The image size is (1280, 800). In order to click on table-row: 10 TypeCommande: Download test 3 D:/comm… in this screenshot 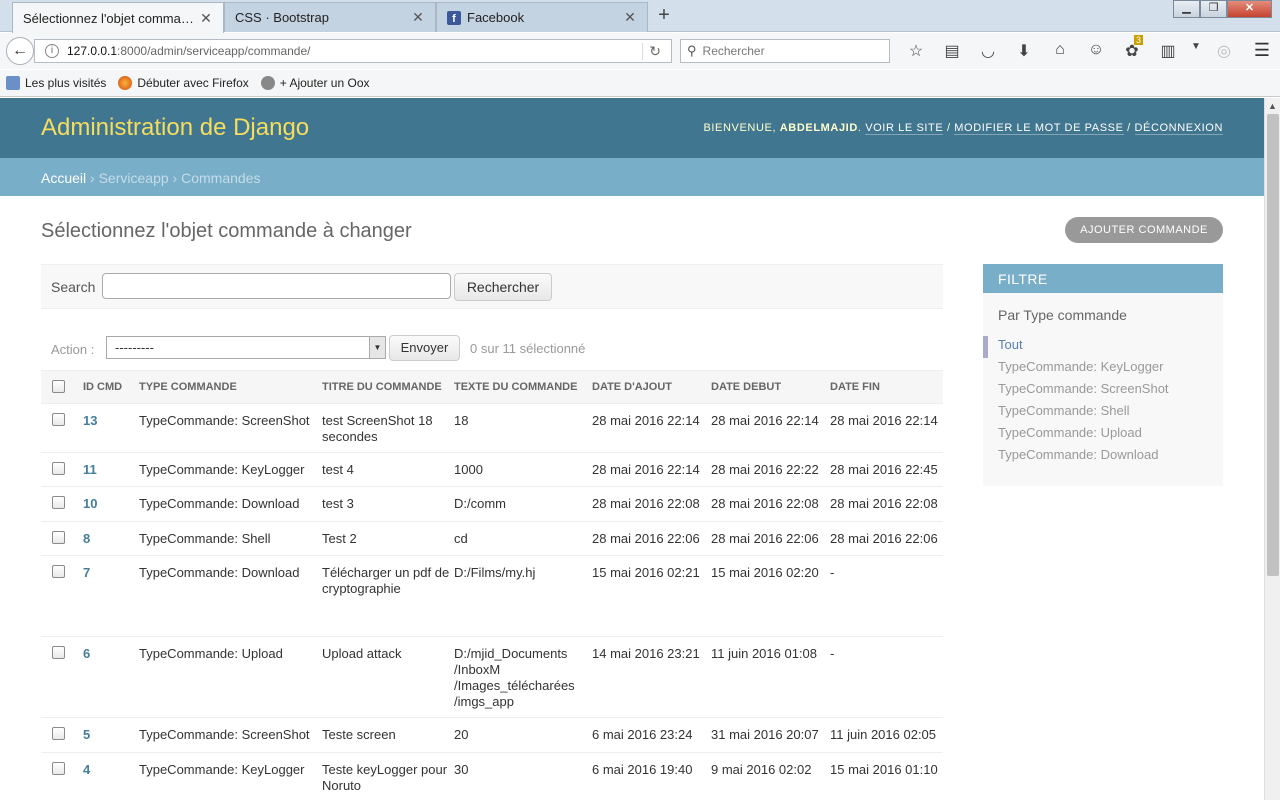, I will do `click(492, 504)`.